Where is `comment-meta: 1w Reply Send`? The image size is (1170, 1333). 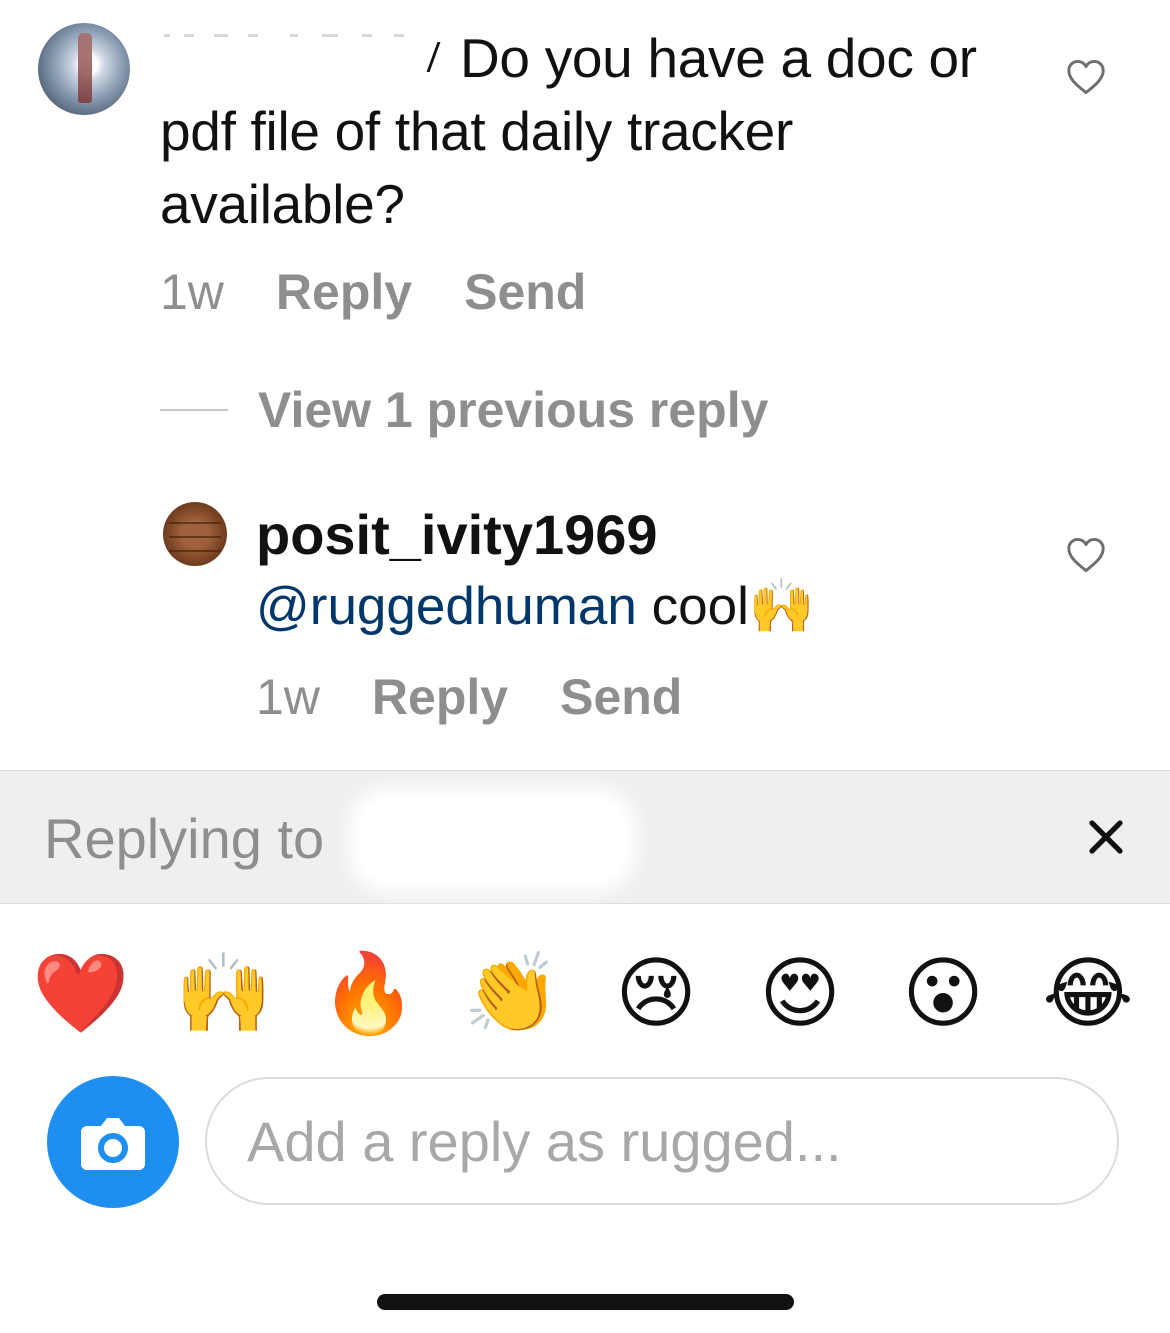
comment-meta: 1w Reply Send is located at coordinates (373, 292).